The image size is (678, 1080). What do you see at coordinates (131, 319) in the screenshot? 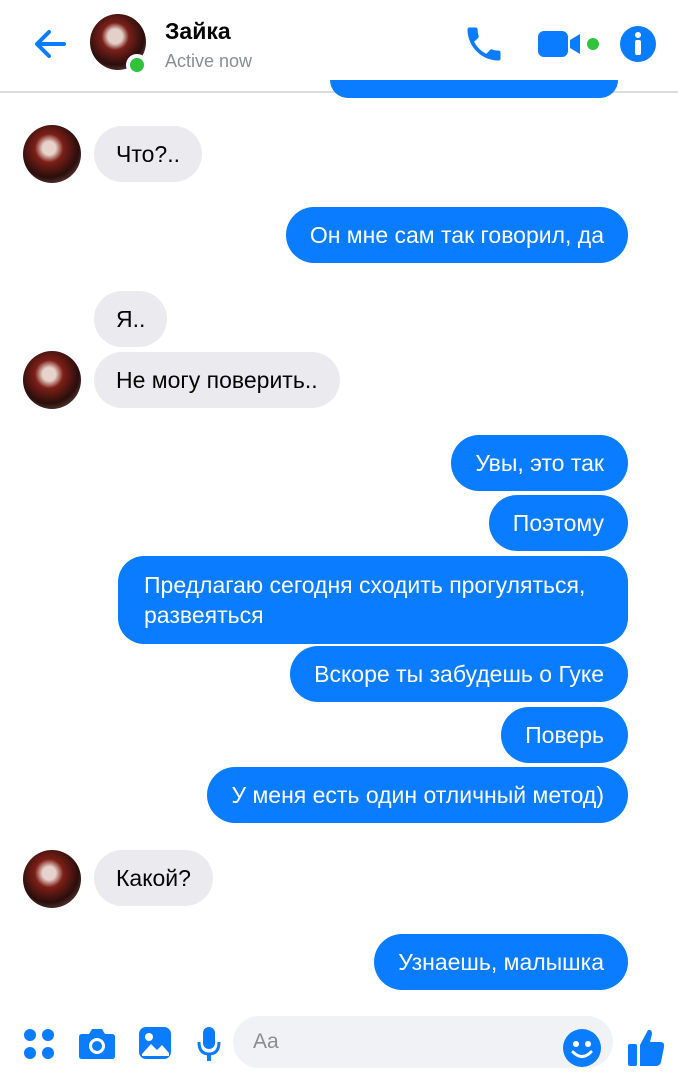
I see `message-incoming: Я..` at bounding box center [131, 319].